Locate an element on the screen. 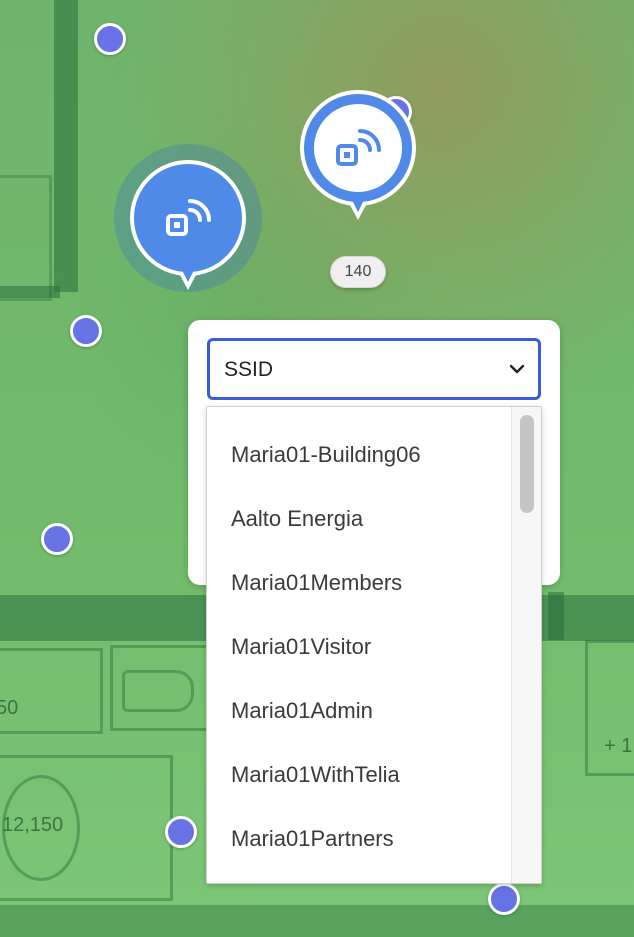  ssid-option: Aalto Energia is located at coordinates (297, 519).